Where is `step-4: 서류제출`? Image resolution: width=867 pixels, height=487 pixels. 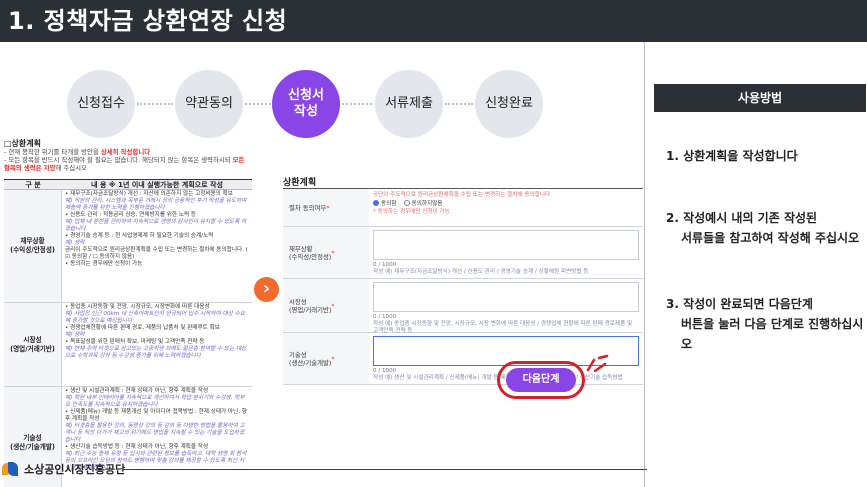 step-4: 서류제출 is located at coordinates (409, 104).